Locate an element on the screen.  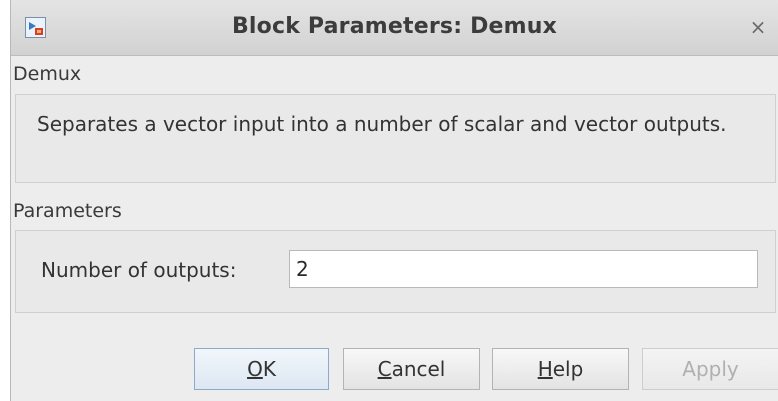
block-group-label: Demux is located at coordinates (47, 74).